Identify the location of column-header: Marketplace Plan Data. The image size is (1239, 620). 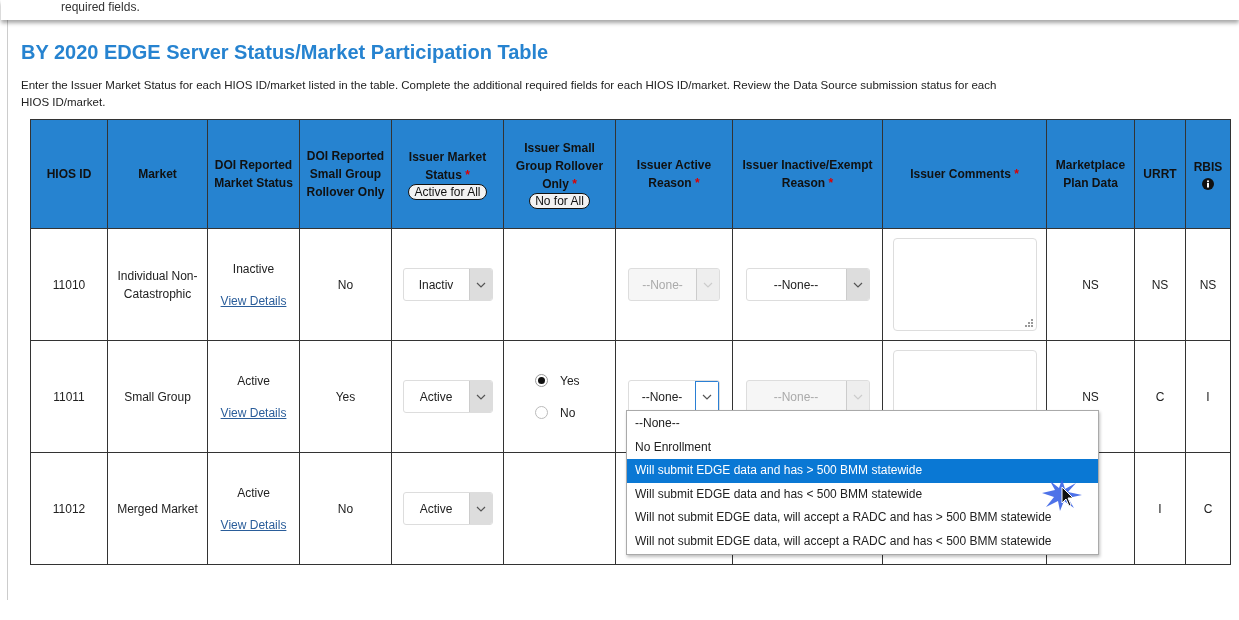
(1090, 174).